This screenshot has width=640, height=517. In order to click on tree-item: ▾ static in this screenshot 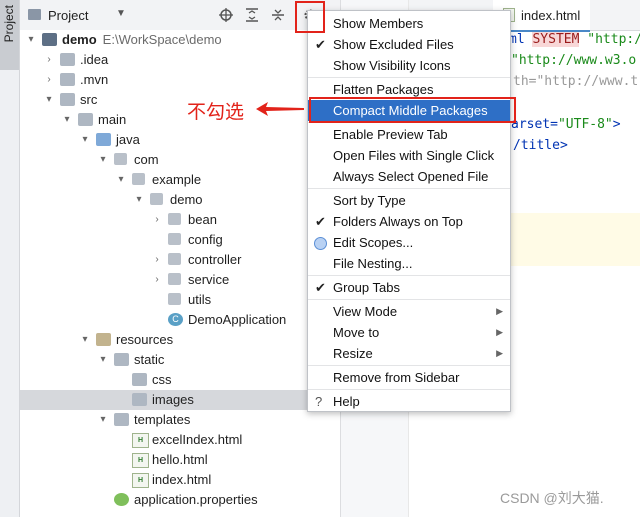, I will do `click(180, 360)`.